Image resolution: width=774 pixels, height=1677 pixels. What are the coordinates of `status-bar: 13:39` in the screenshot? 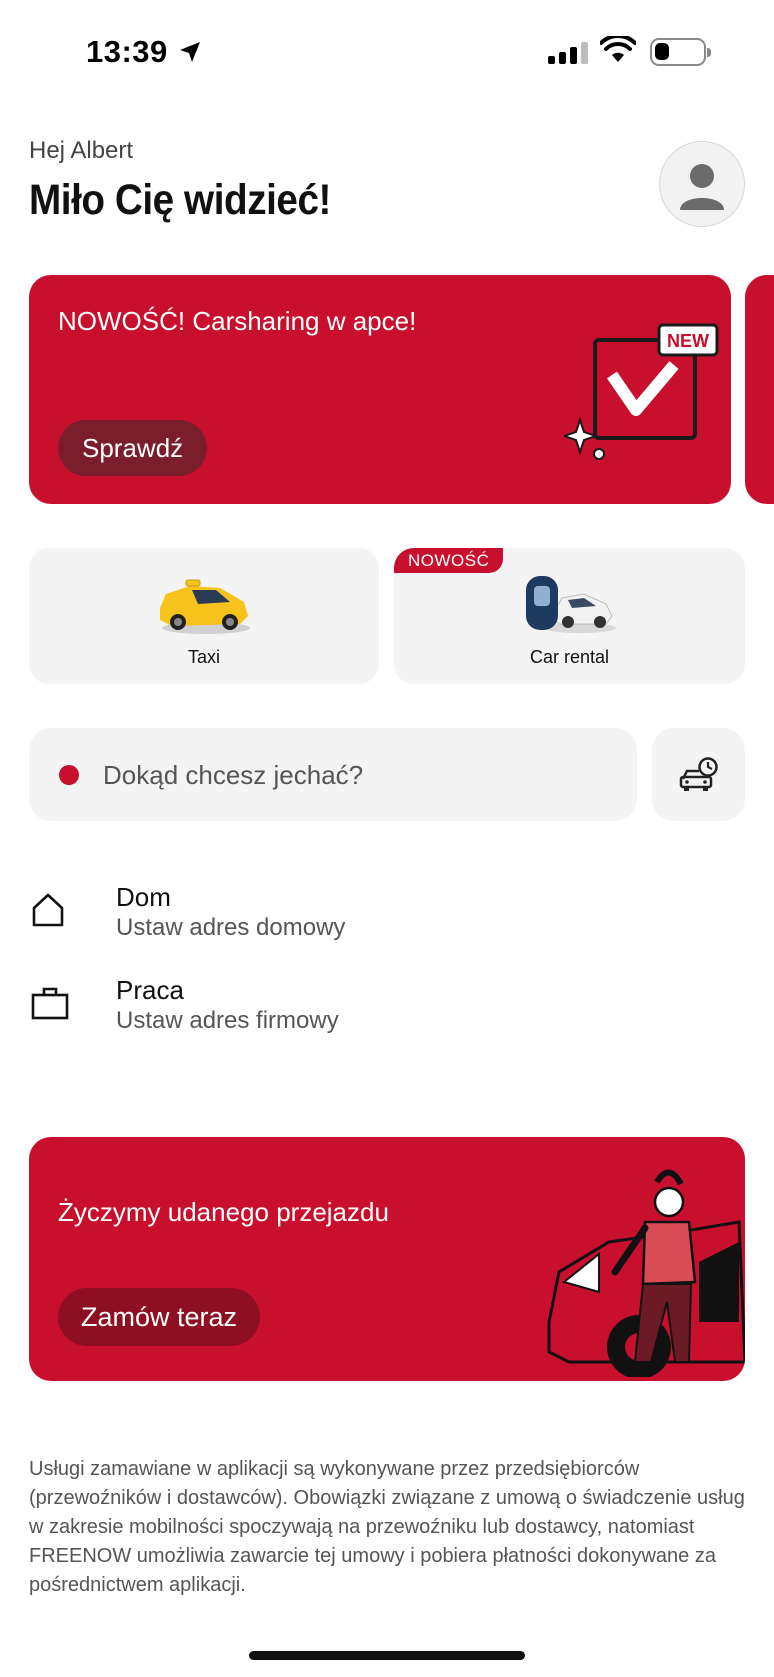 It's located at (387, 50).